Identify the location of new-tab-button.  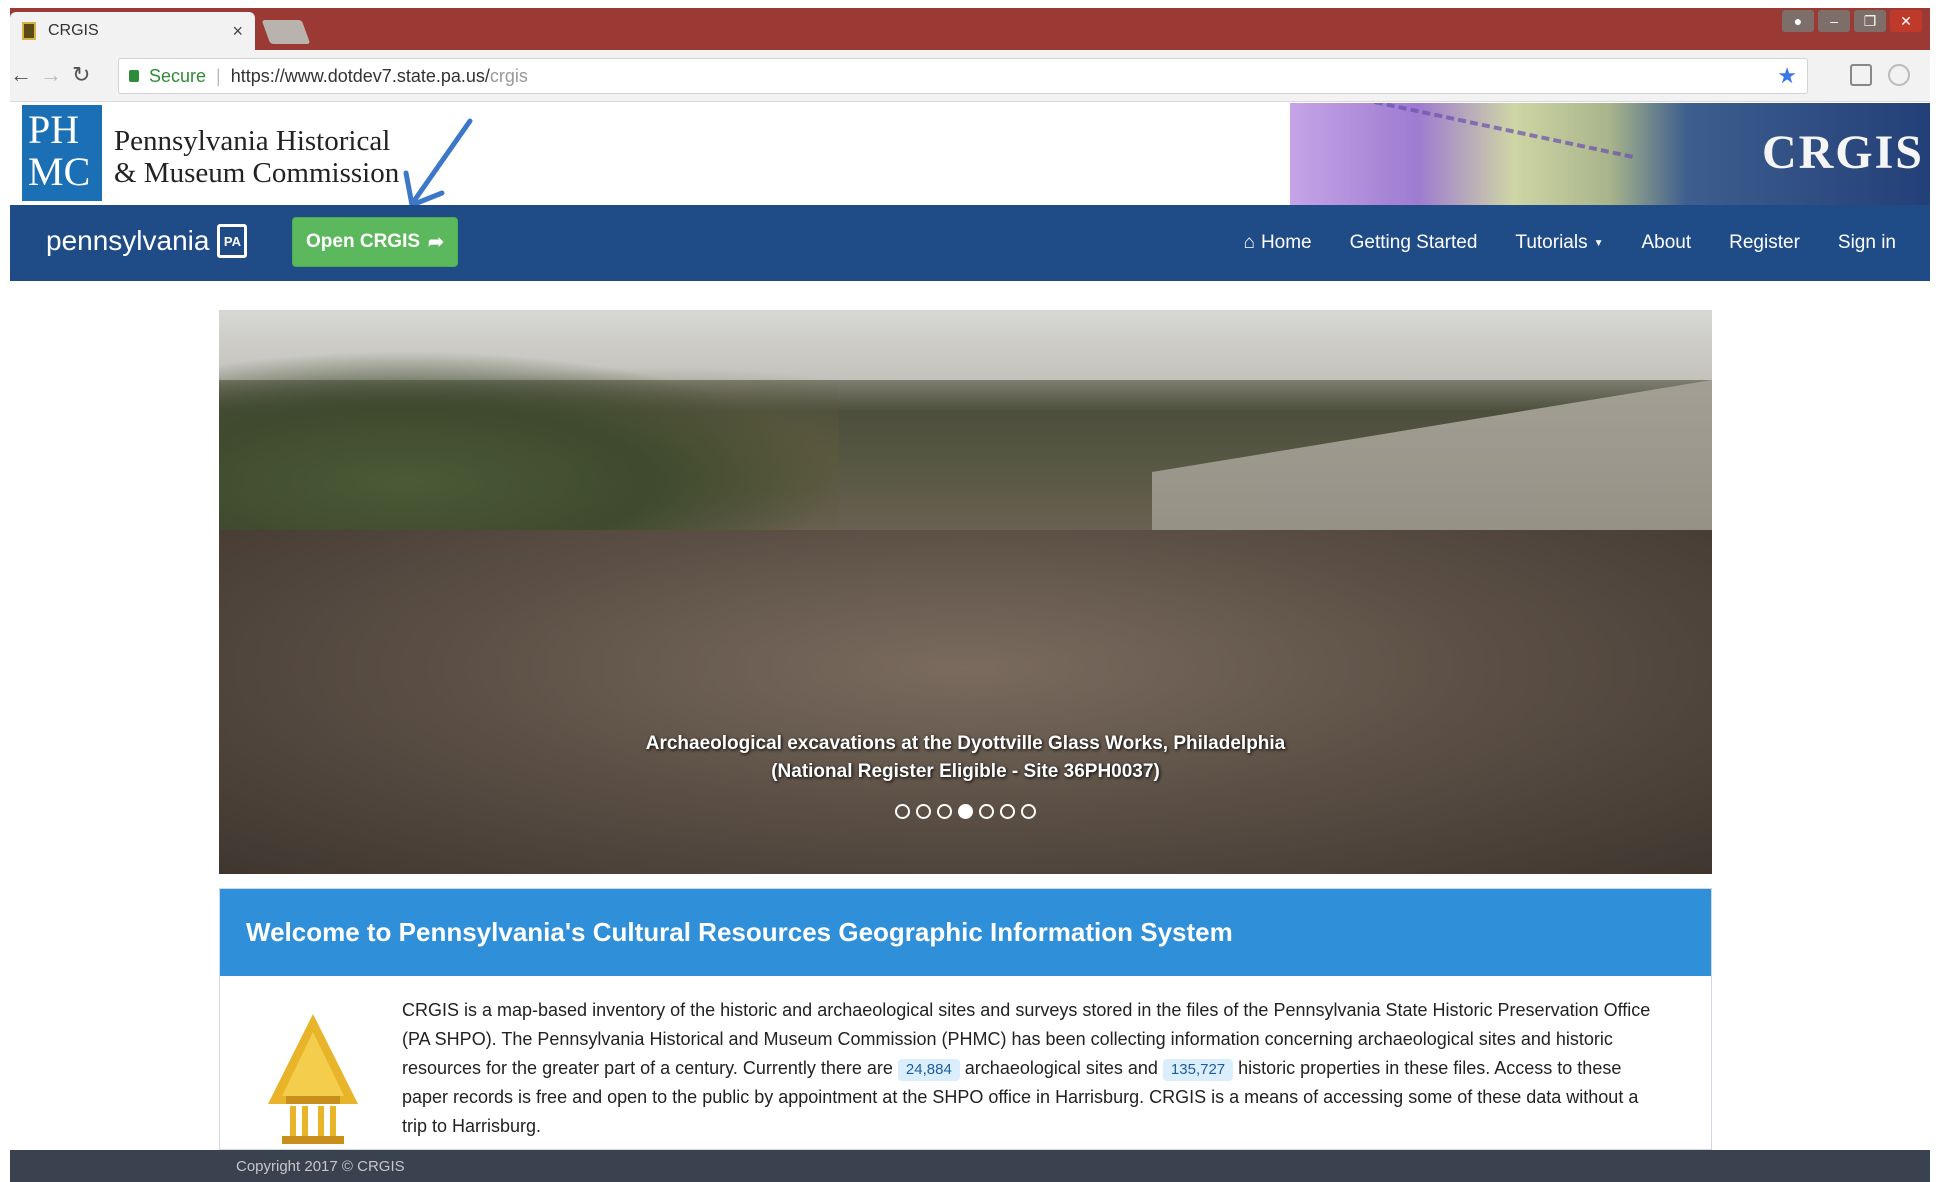
(286, 32).